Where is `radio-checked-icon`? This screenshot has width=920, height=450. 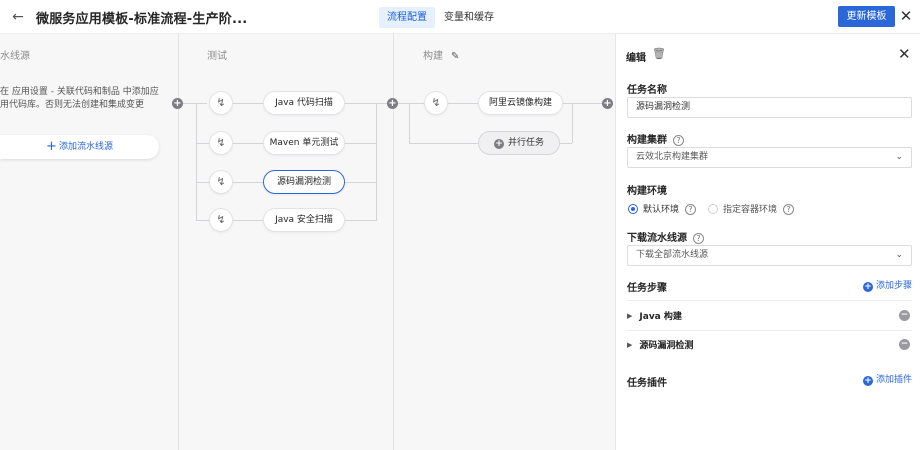
radio-checked-icon is located at coordinates (633, 209).